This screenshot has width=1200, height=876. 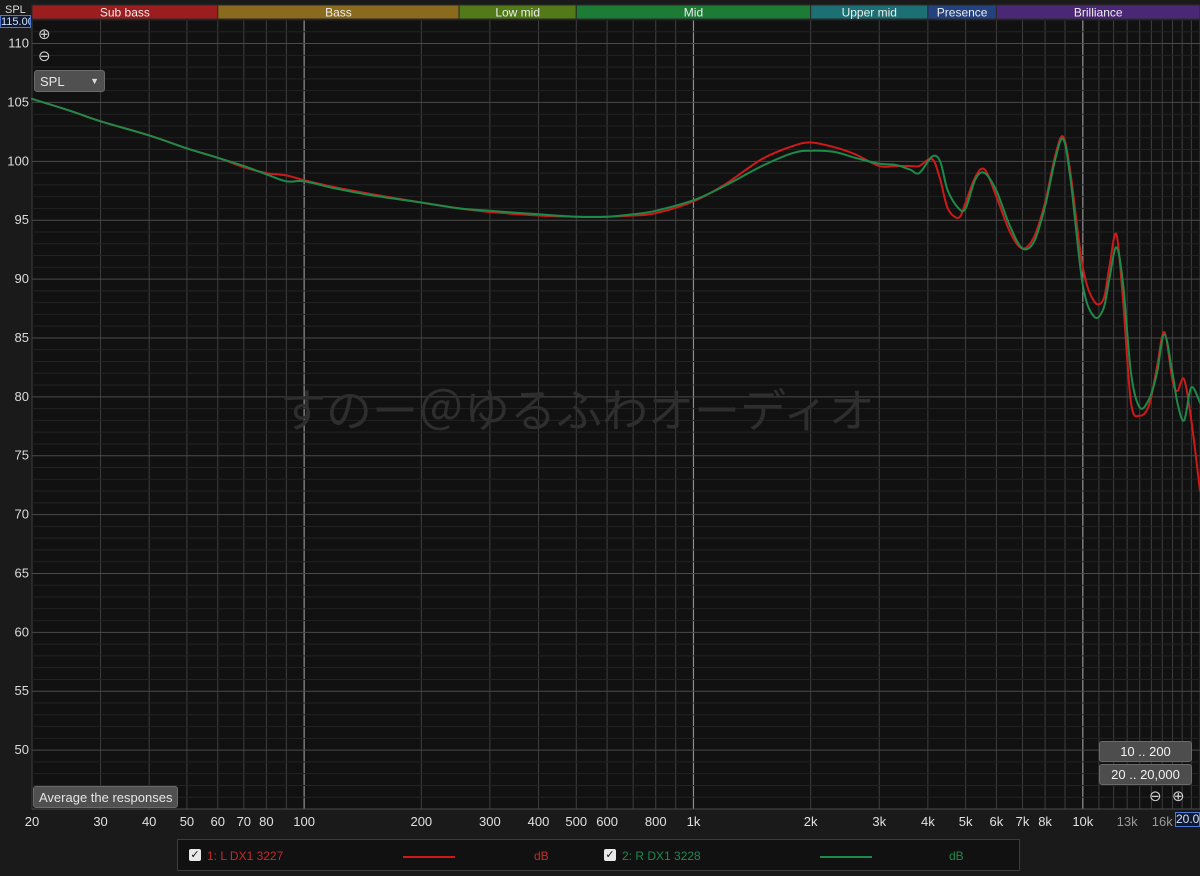 What do you see at coordinates (22, 631) in the screenshot?
I see `y-tick-label: 60` at bounding box center [22, 631].